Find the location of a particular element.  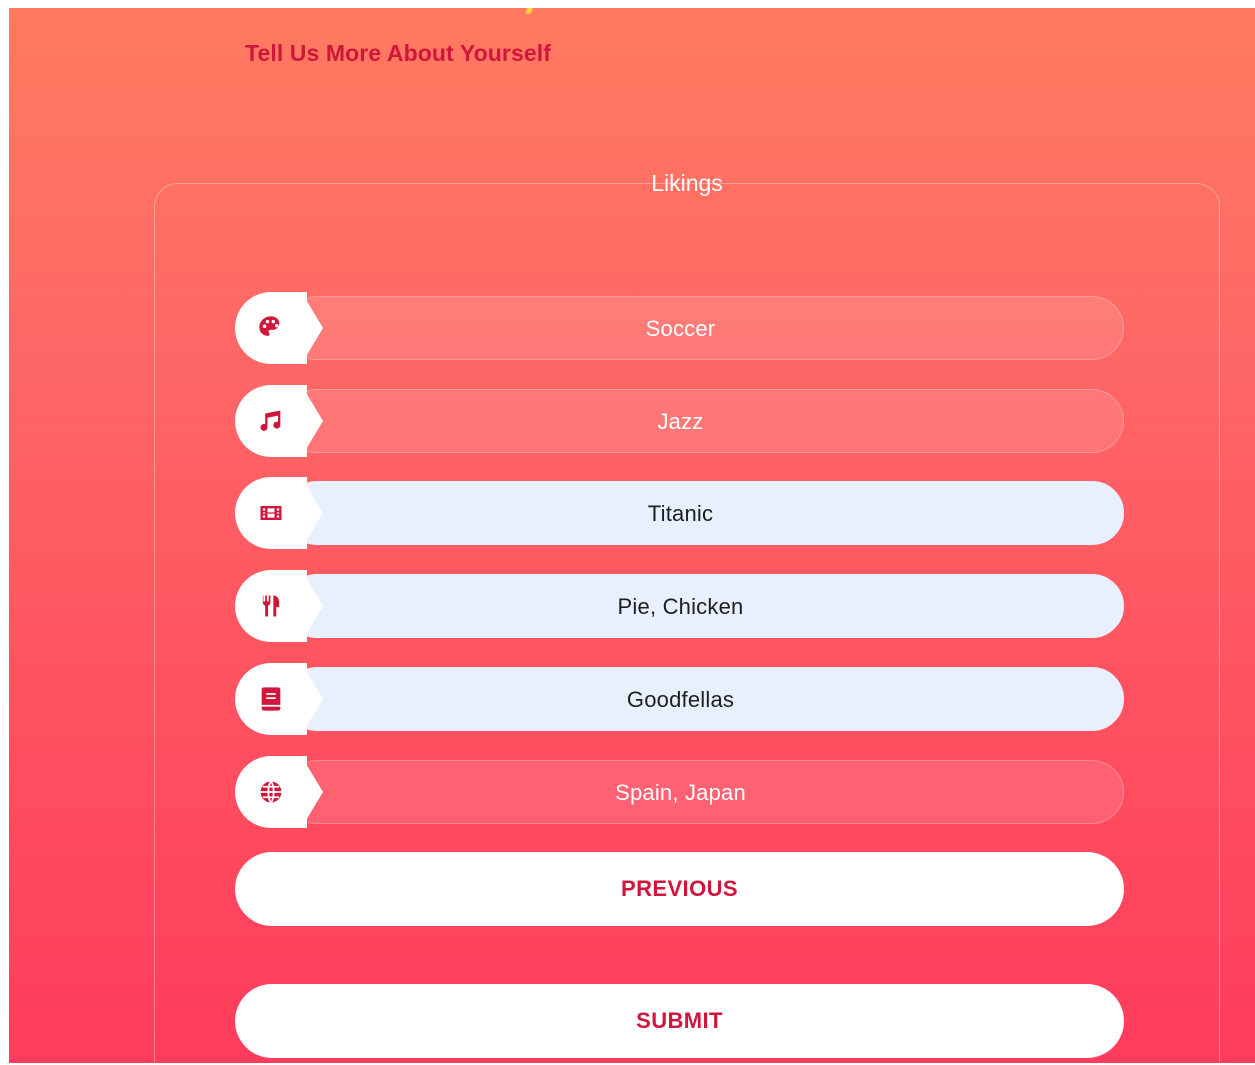

music-field-value: Jazz is located at coordinates (680, 421).